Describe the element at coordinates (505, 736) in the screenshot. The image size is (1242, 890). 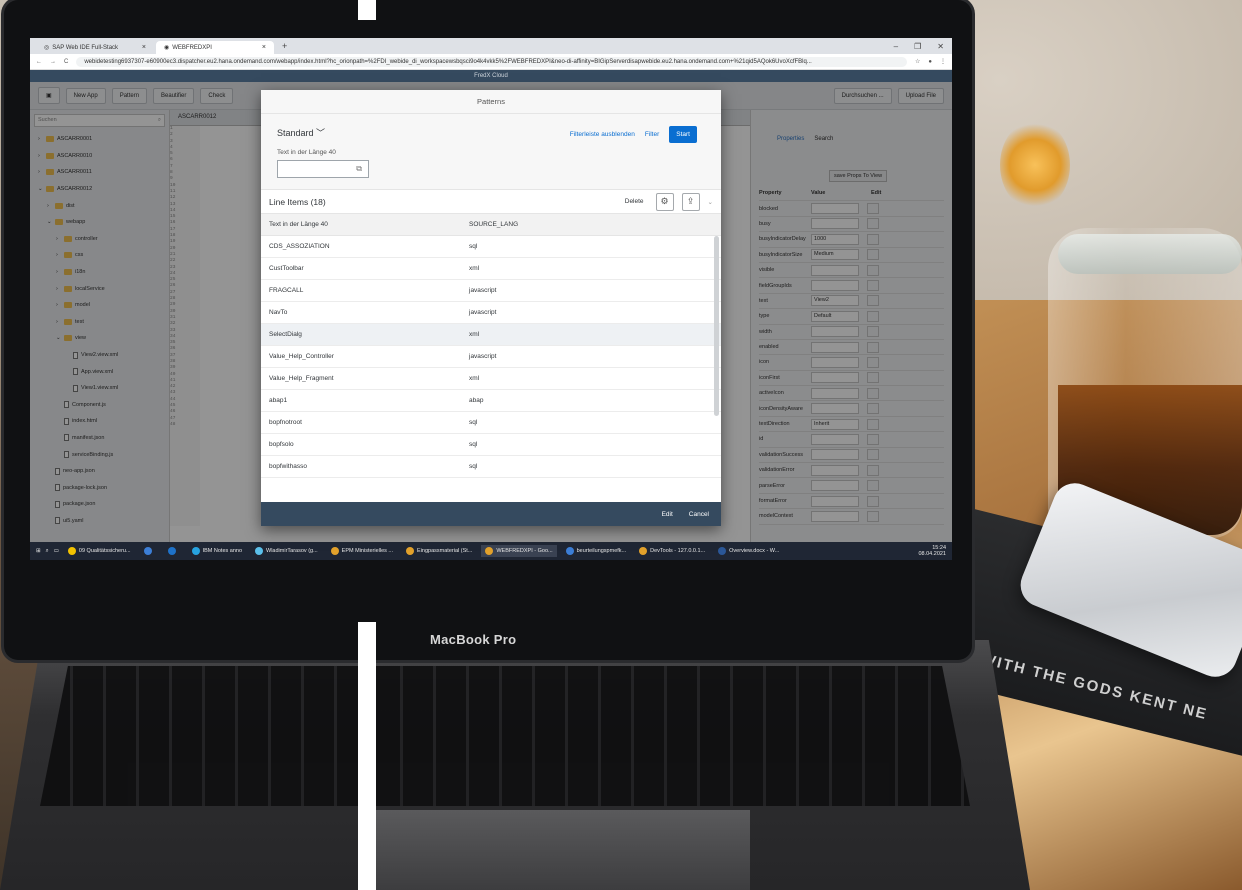
I see `keyboard` at that location.